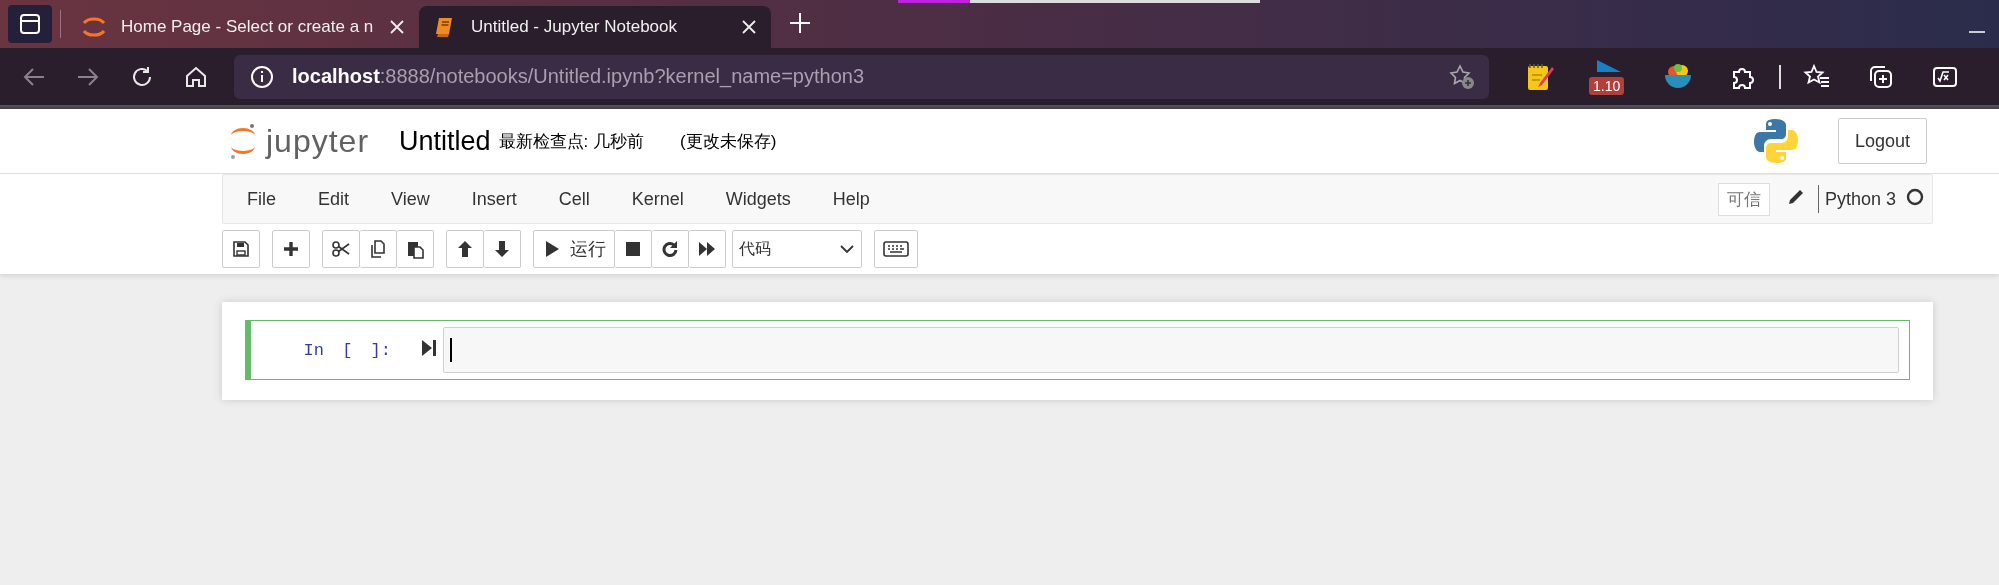 The image size is (1999, 585). What do you see at coordinates (657, 199) in the screenshot?
I see `menu-item: Kernel` at bounding box center [657, 199].